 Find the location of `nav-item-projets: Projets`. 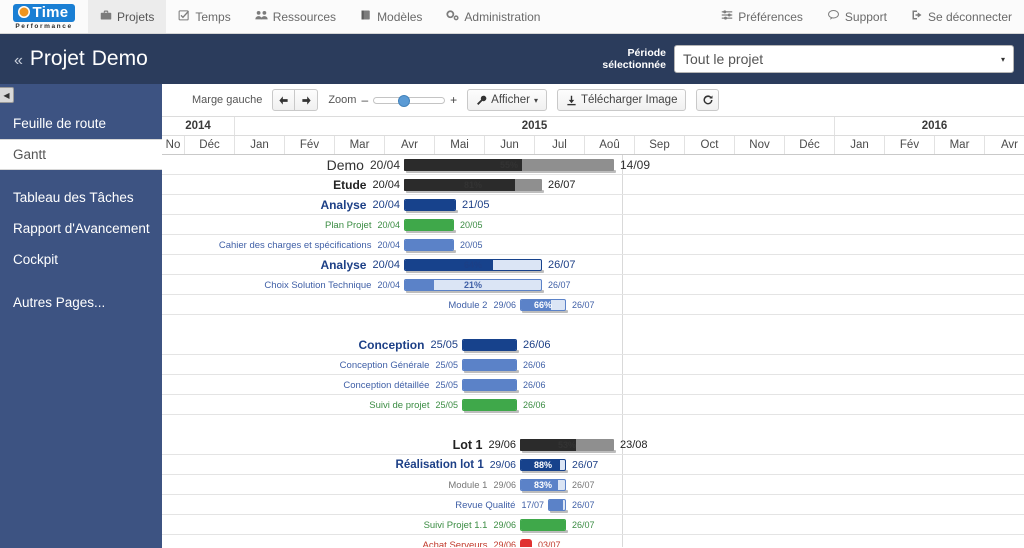

nav-item-projets: Projets is located at coordinates (127, 16).